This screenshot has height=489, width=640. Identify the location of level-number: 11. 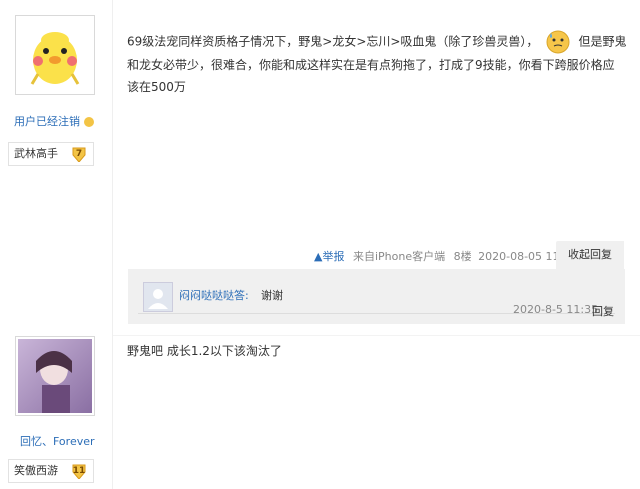
(79, 471).